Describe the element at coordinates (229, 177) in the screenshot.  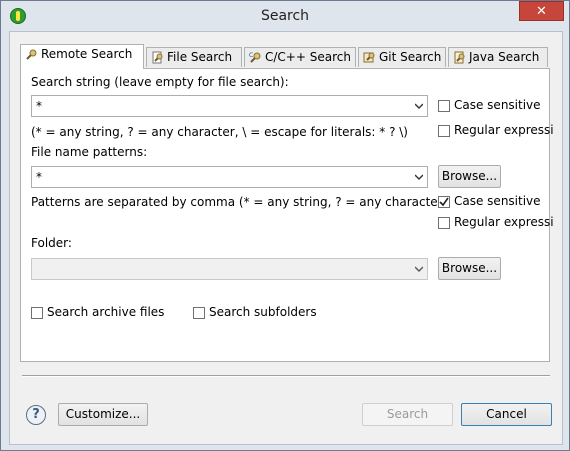
I see `file-name-combo: *` at that location.